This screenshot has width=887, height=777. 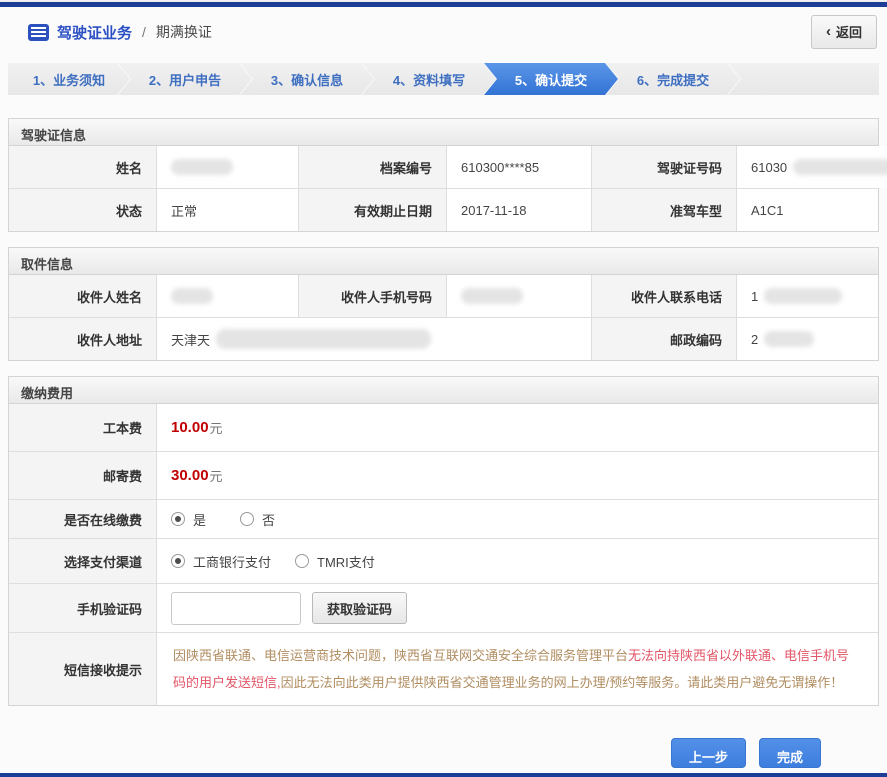 I want to click on post-fee-unit: 元, so click(x=216, y=476).